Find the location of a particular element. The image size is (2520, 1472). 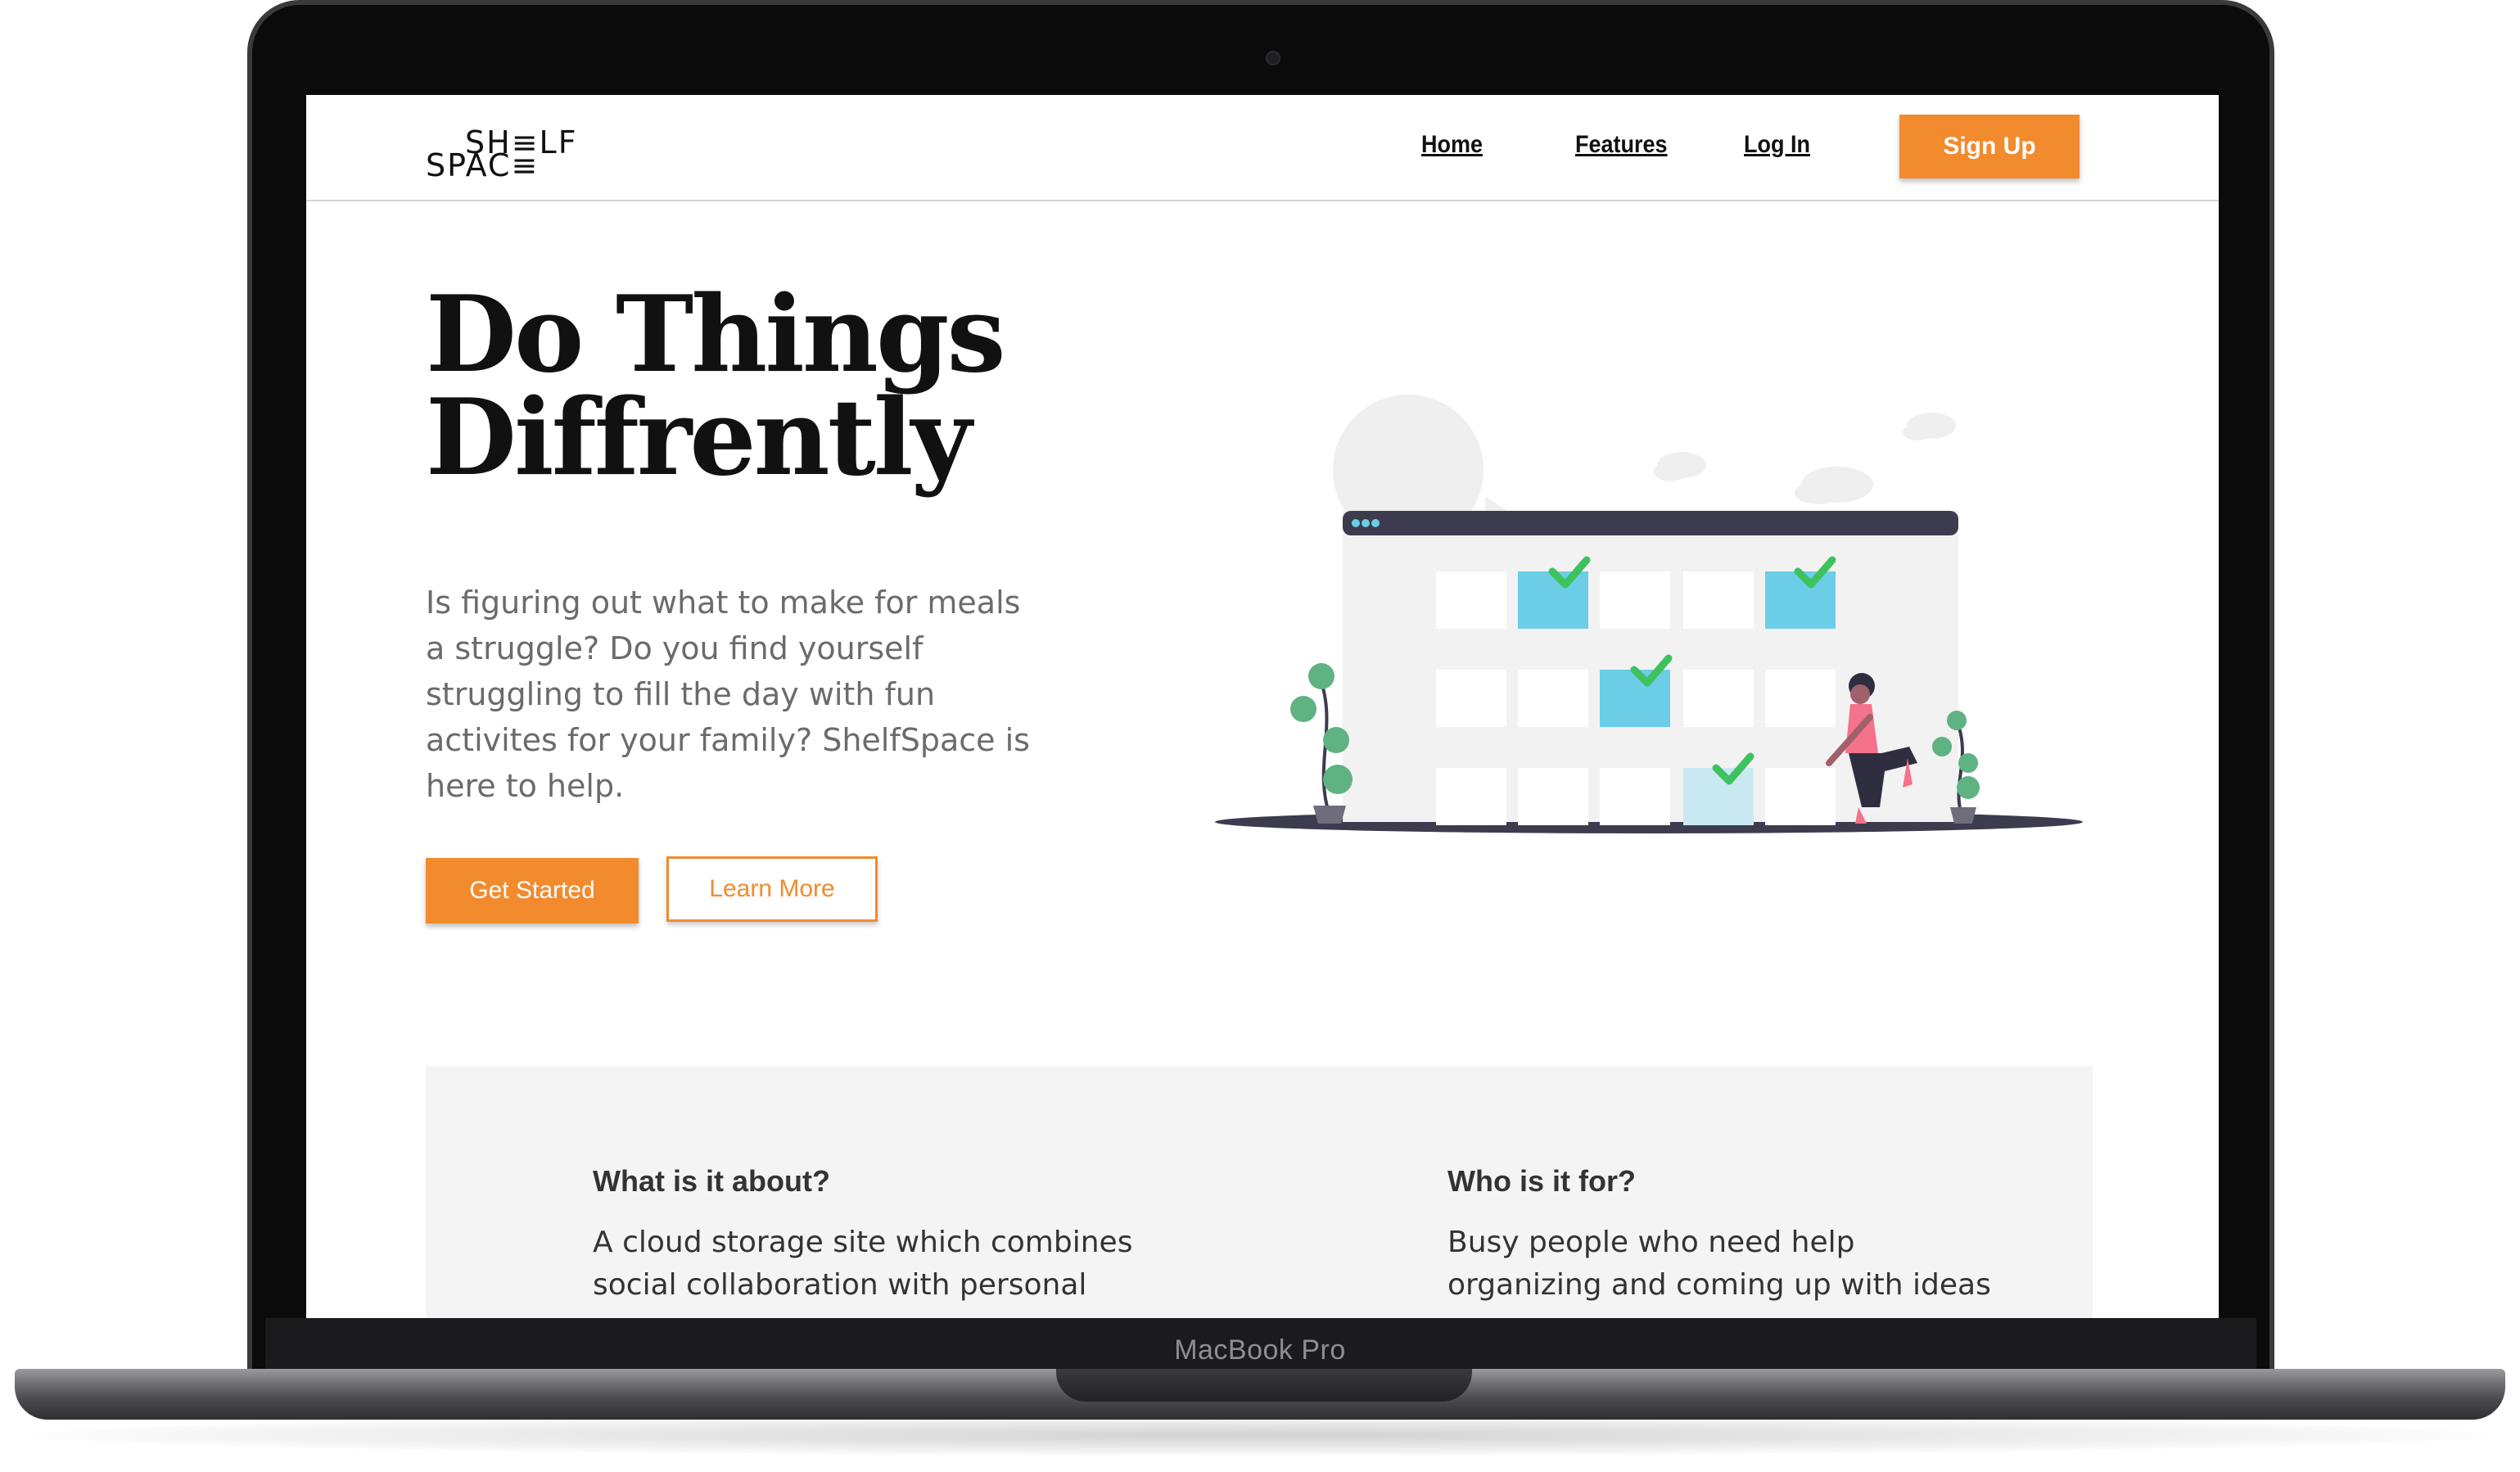

signup-button: Sign Up is located at coordinates (1989, 147).